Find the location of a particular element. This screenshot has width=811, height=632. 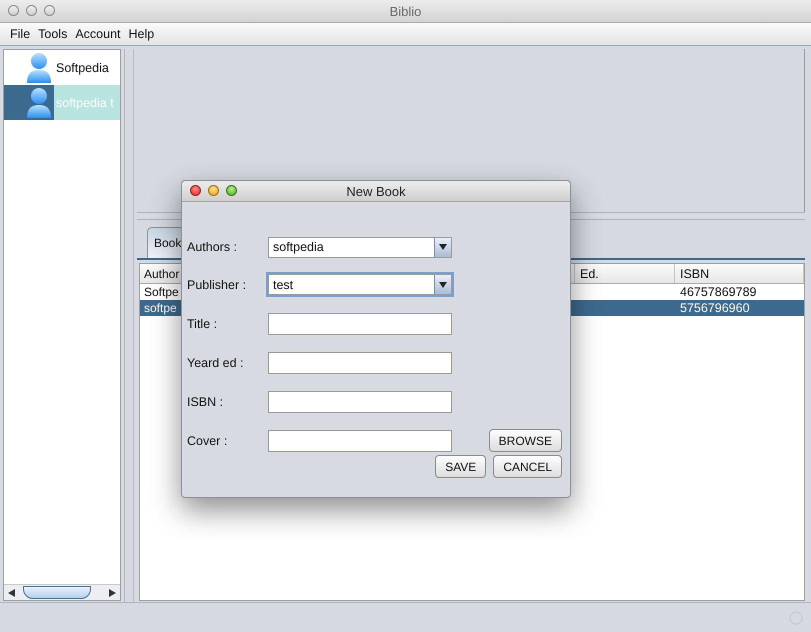

menu-item: File is located at coordinates (20, 34).